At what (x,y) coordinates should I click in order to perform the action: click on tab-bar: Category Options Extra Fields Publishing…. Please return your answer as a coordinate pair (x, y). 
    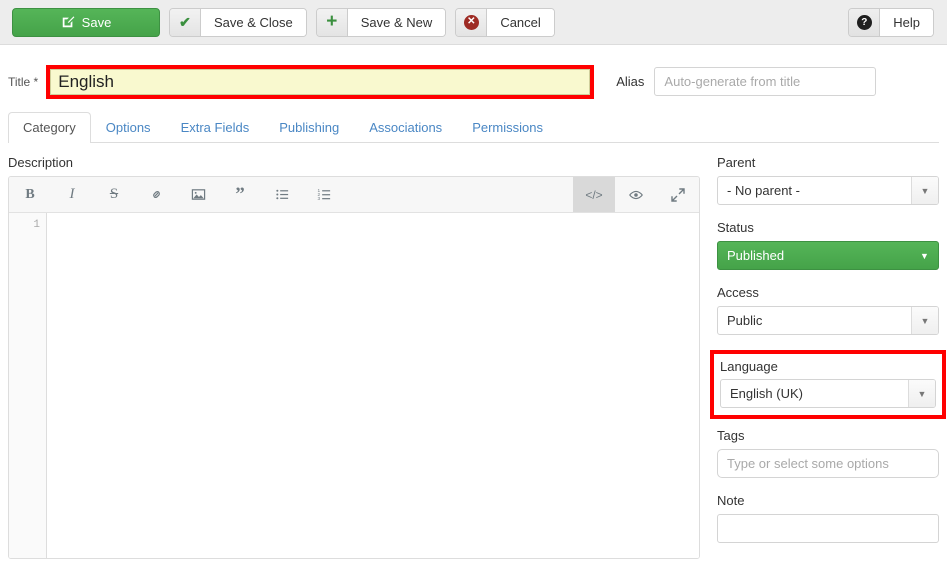
    Looking at the image, I should click on (473, 127).